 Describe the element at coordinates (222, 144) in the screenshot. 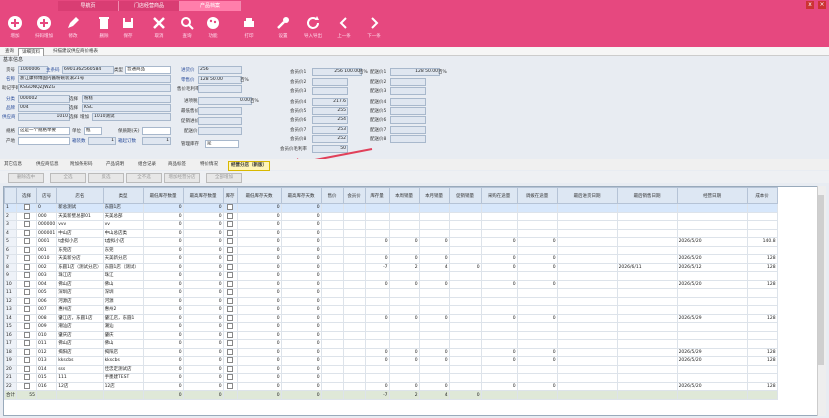

I see `manage-stock-select: 是` at that location.